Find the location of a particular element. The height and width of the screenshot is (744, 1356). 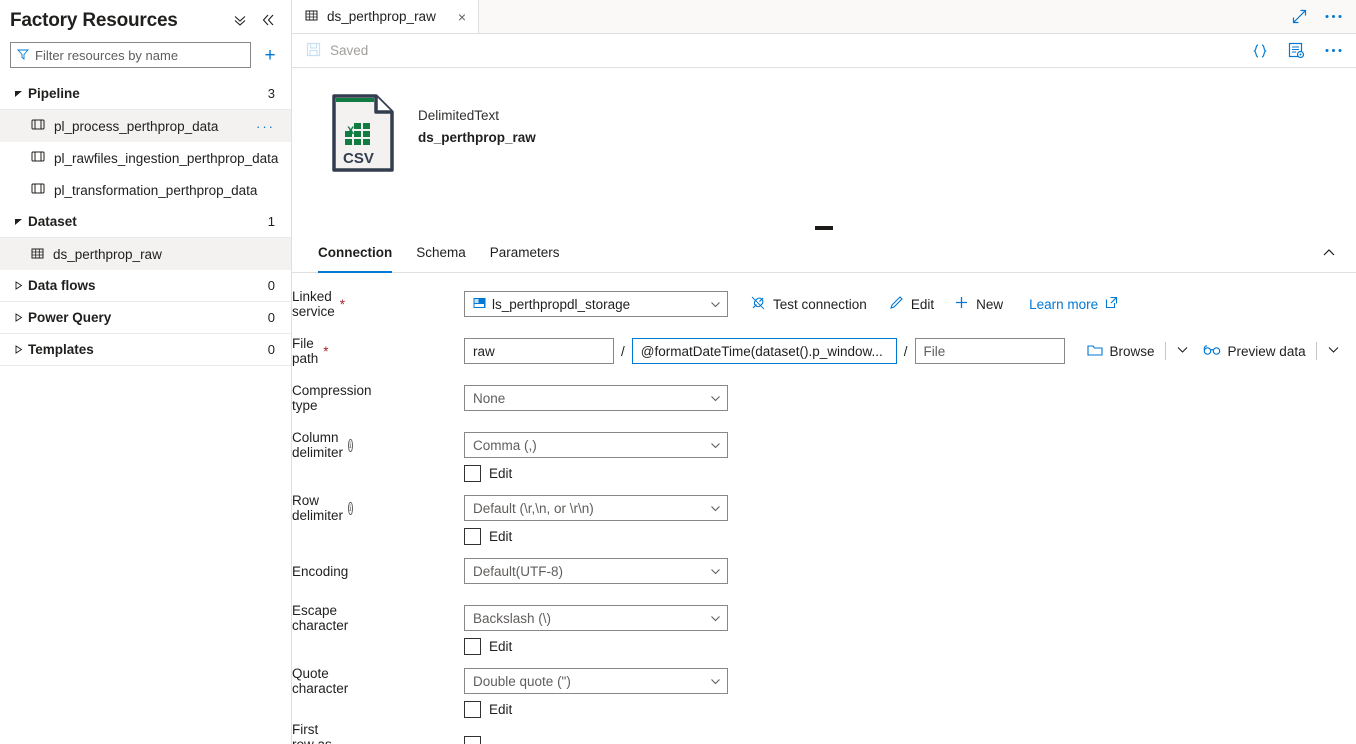

test-connection-label: Test connection is located at coordinates (820, 304).